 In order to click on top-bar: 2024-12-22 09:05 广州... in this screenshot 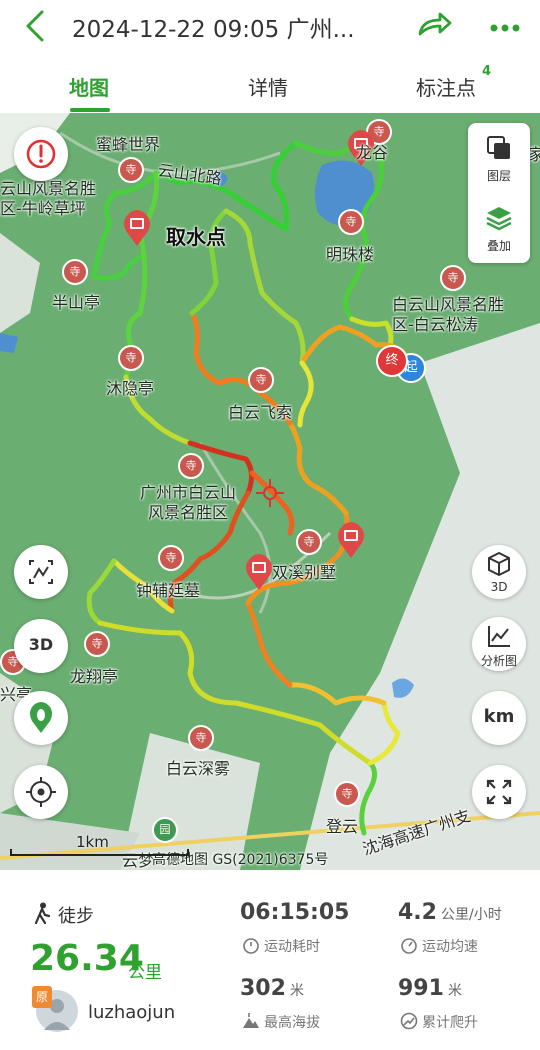, I will do `click(270, 24)`.